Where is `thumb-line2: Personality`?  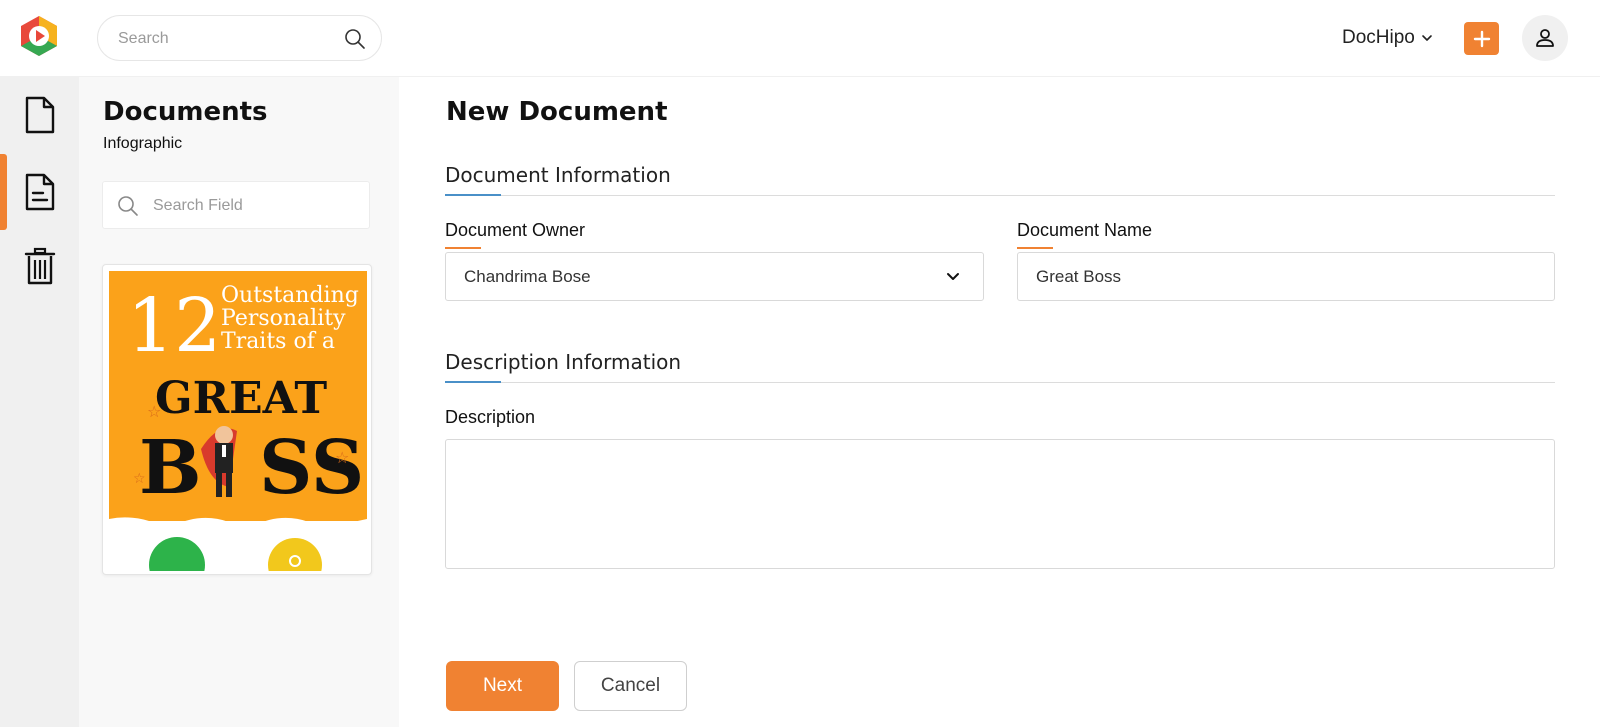 thumb-line2: Personality is located at coordinates (283, 318).